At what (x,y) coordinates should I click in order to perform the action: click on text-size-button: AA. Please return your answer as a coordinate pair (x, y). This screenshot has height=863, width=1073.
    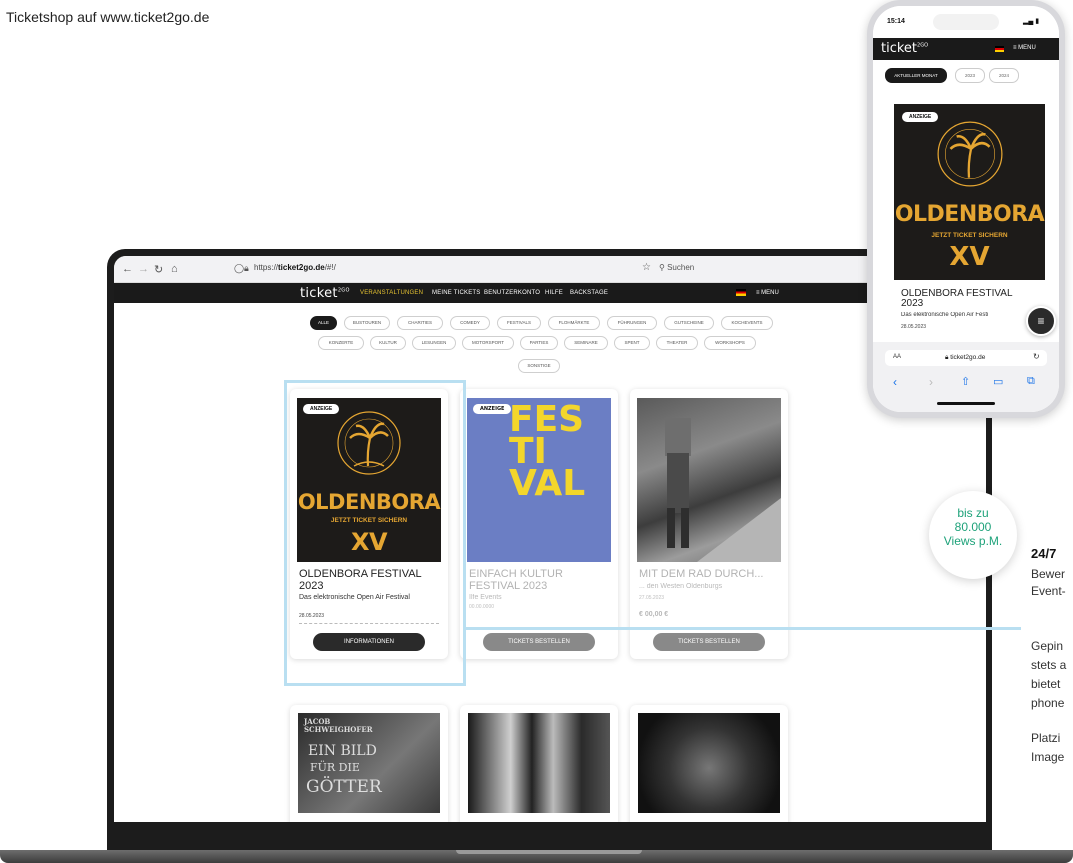
    Looking at the image, I should click on (897, 357).